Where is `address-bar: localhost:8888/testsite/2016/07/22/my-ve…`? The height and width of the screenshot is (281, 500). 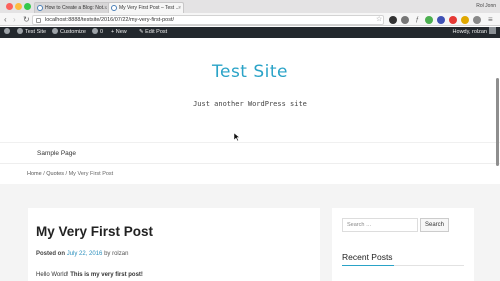
address-bar: localhost:8888/testsite/2016/07/22/my-ve… is located at coordinates (208, 20).